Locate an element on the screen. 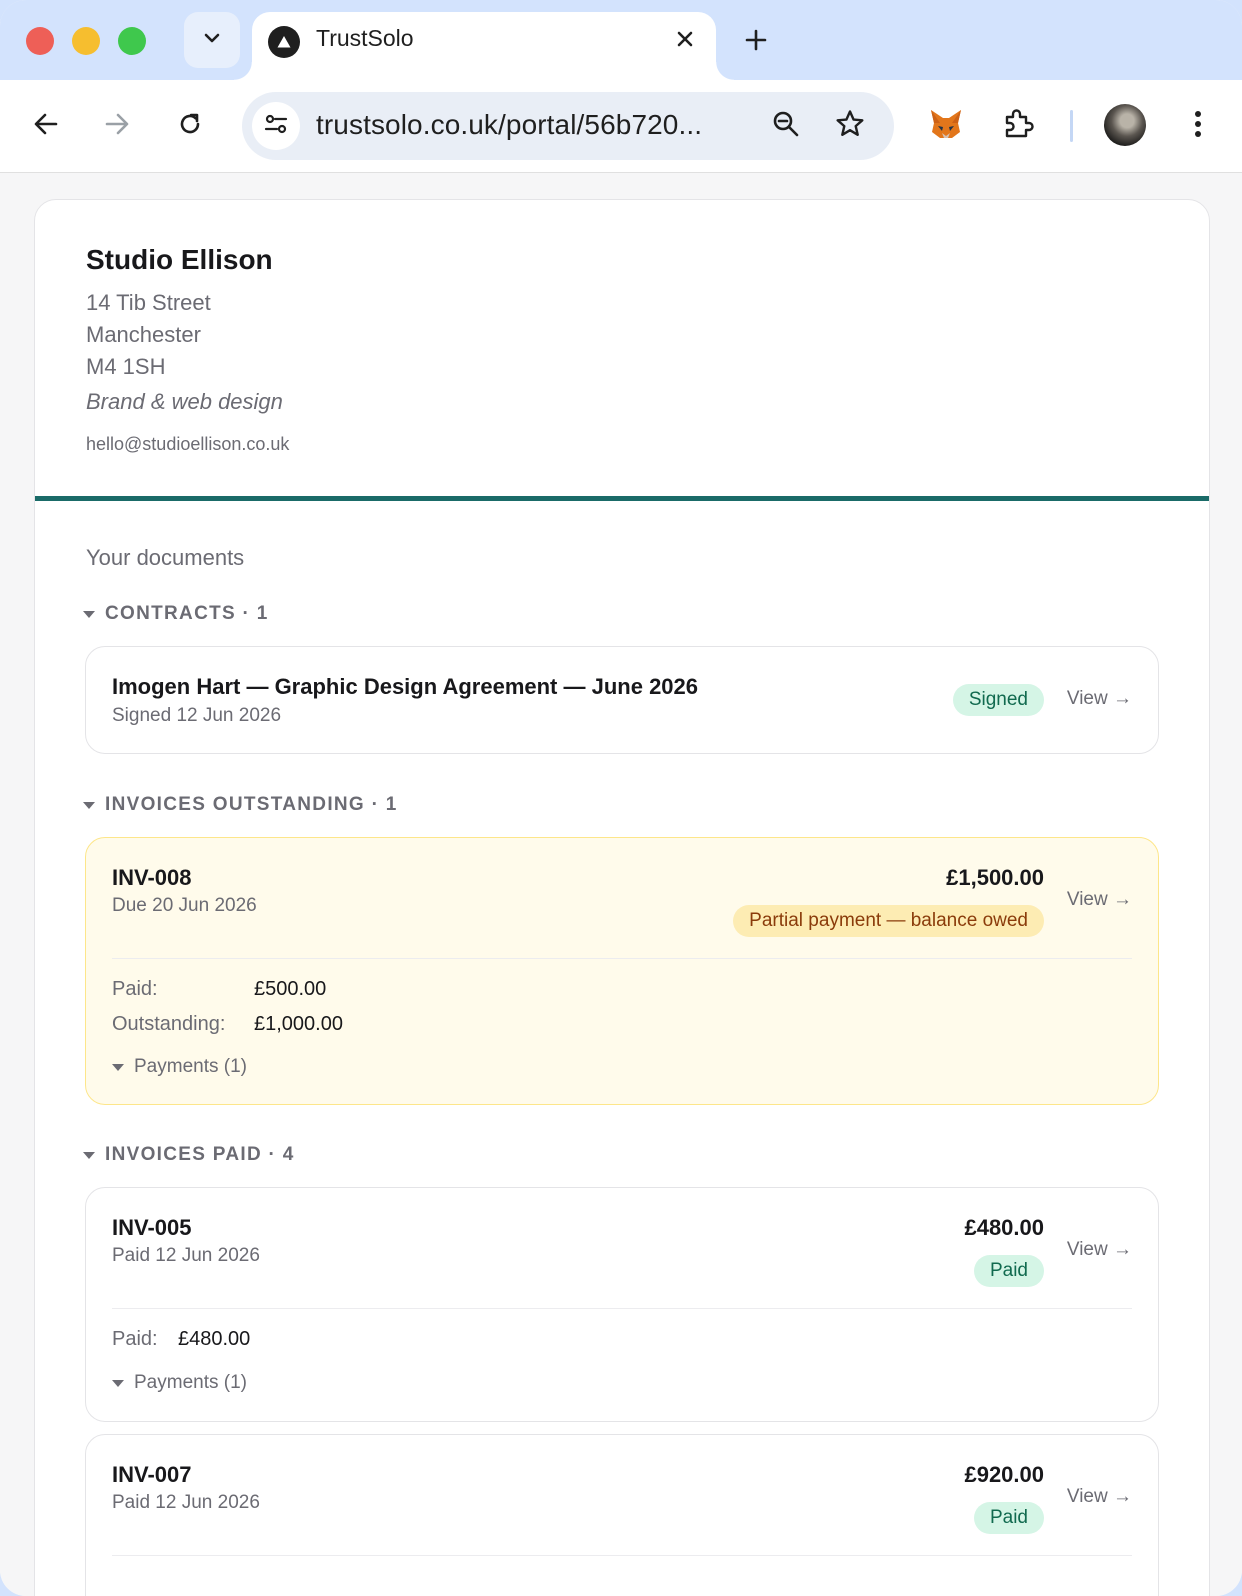  chevron-down-icon is located at coordinates (212, 40).